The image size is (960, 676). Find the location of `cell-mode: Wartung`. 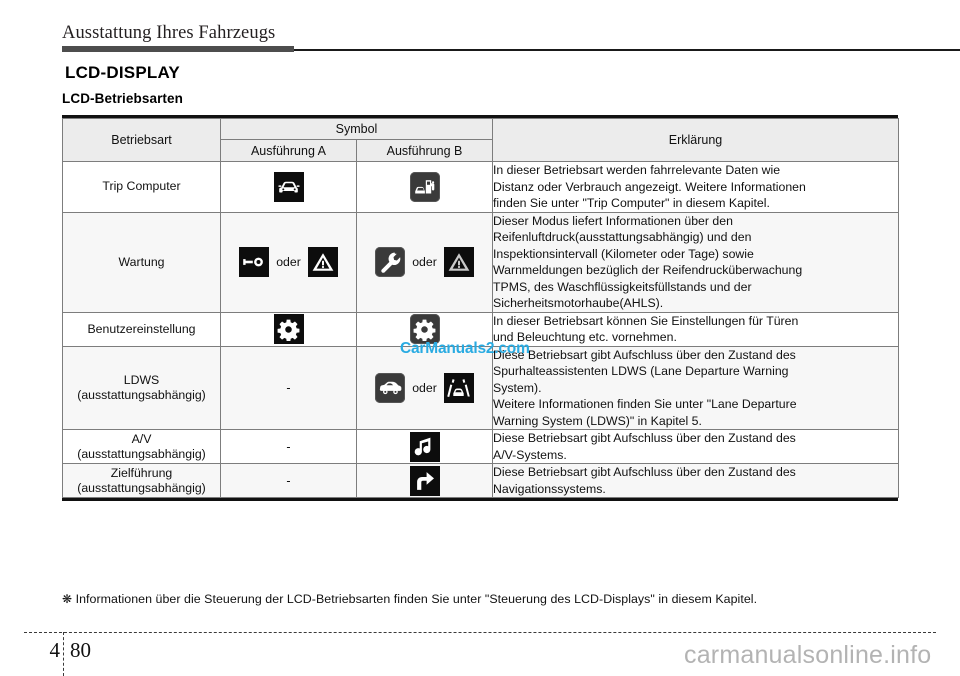

cell-mode: Wartung is located at coordinates (141, 262).